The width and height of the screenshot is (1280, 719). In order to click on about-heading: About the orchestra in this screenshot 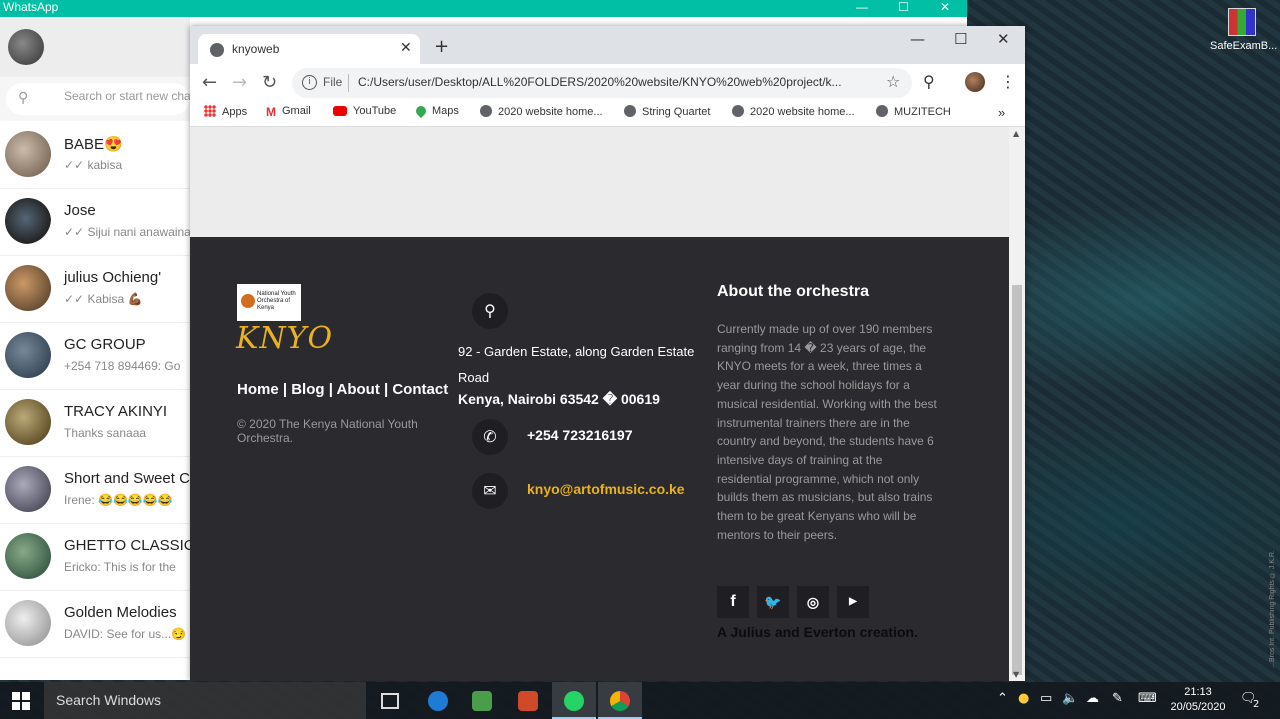, I will do `click(793, 291)`.